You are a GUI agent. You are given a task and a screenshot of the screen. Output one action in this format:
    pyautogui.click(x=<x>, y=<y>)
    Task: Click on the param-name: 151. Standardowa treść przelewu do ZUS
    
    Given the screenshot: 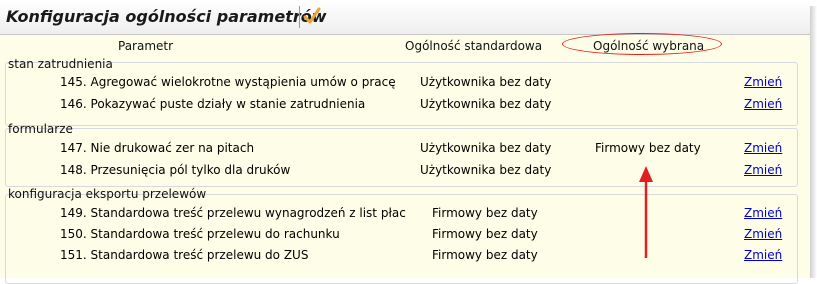 What is the action you would take?
    pyautogui.click(x=184, y=255)
    